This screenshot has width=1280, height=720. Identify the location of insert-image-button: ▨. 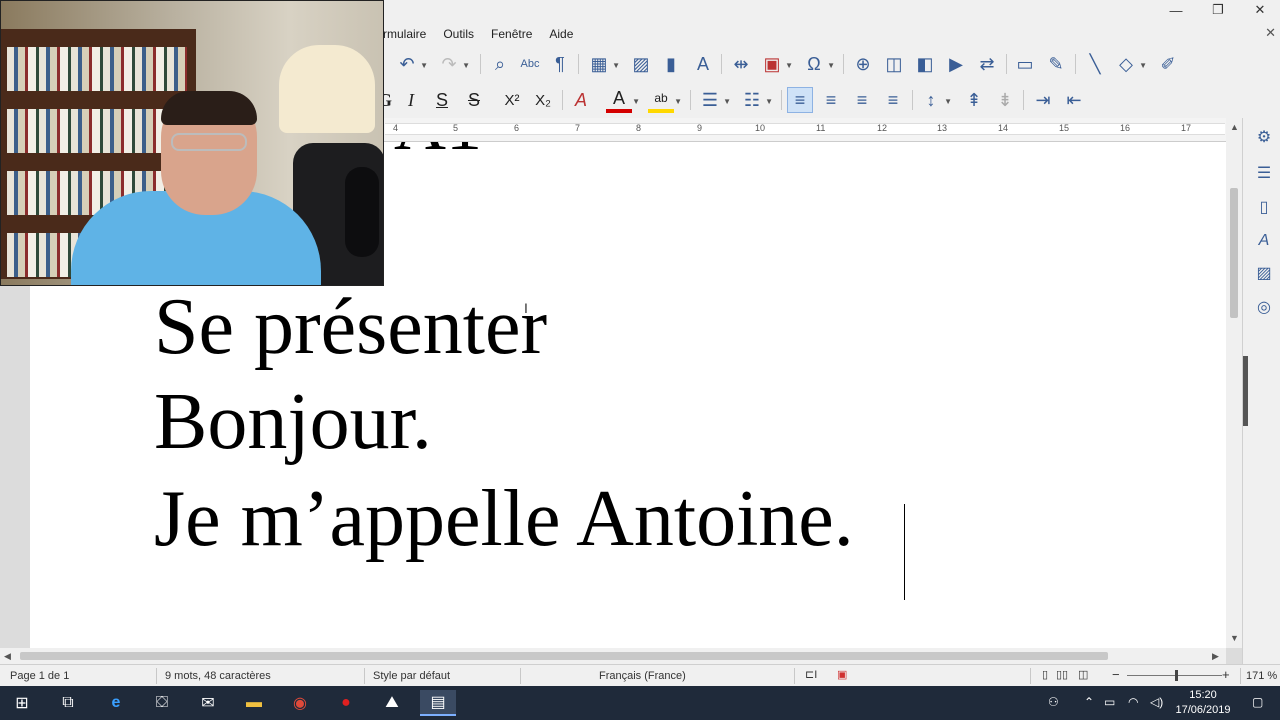
(641, 64).